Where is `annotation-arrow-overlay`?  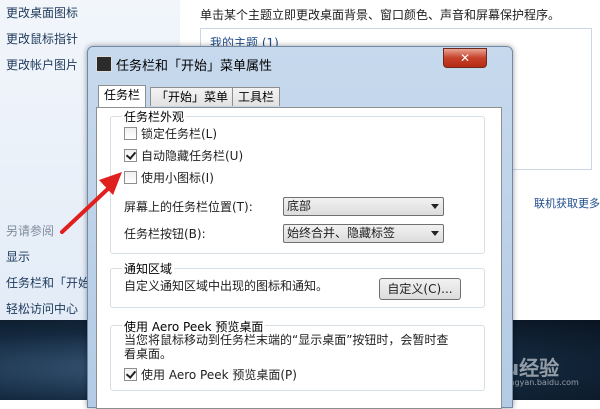 annotation-arrow-overlay is located at coordinates (91, 203).